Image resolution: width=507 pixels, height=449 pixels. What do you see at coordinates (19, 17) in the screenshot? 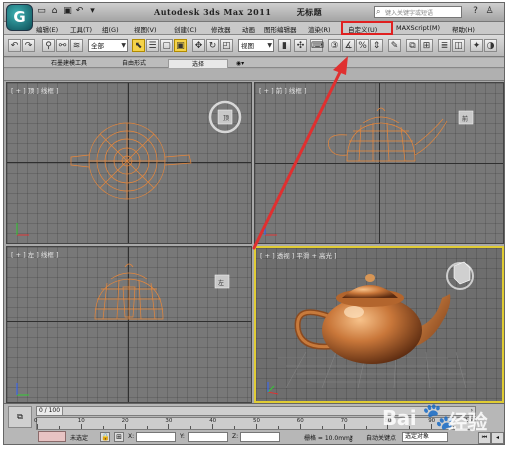
I see `app-logo-button: G` at bounding box center [19, 17].